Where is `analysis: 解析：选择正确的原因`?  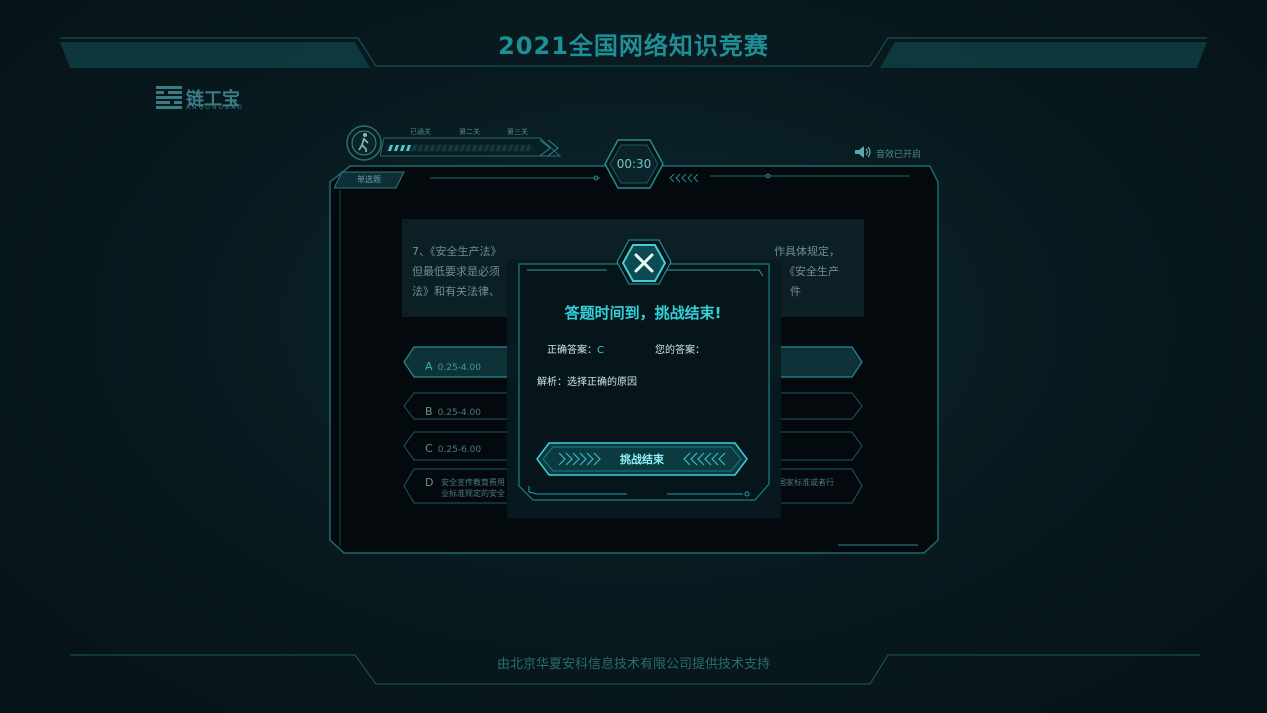 analysis: 解析：选择正确的原因 is located at coordinates (587, 380).